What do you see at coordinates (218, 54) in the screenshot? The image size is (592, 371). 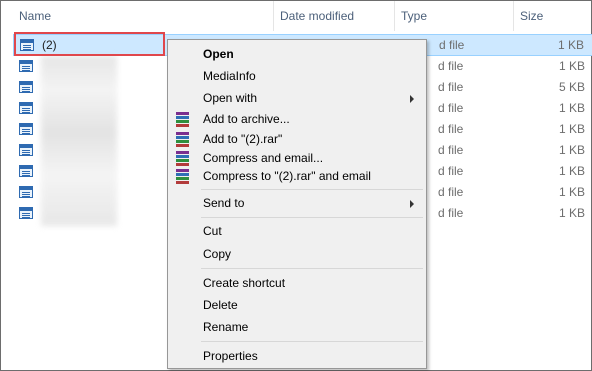 I see `menu-item-label: Open` at bounding box center [218, 54].